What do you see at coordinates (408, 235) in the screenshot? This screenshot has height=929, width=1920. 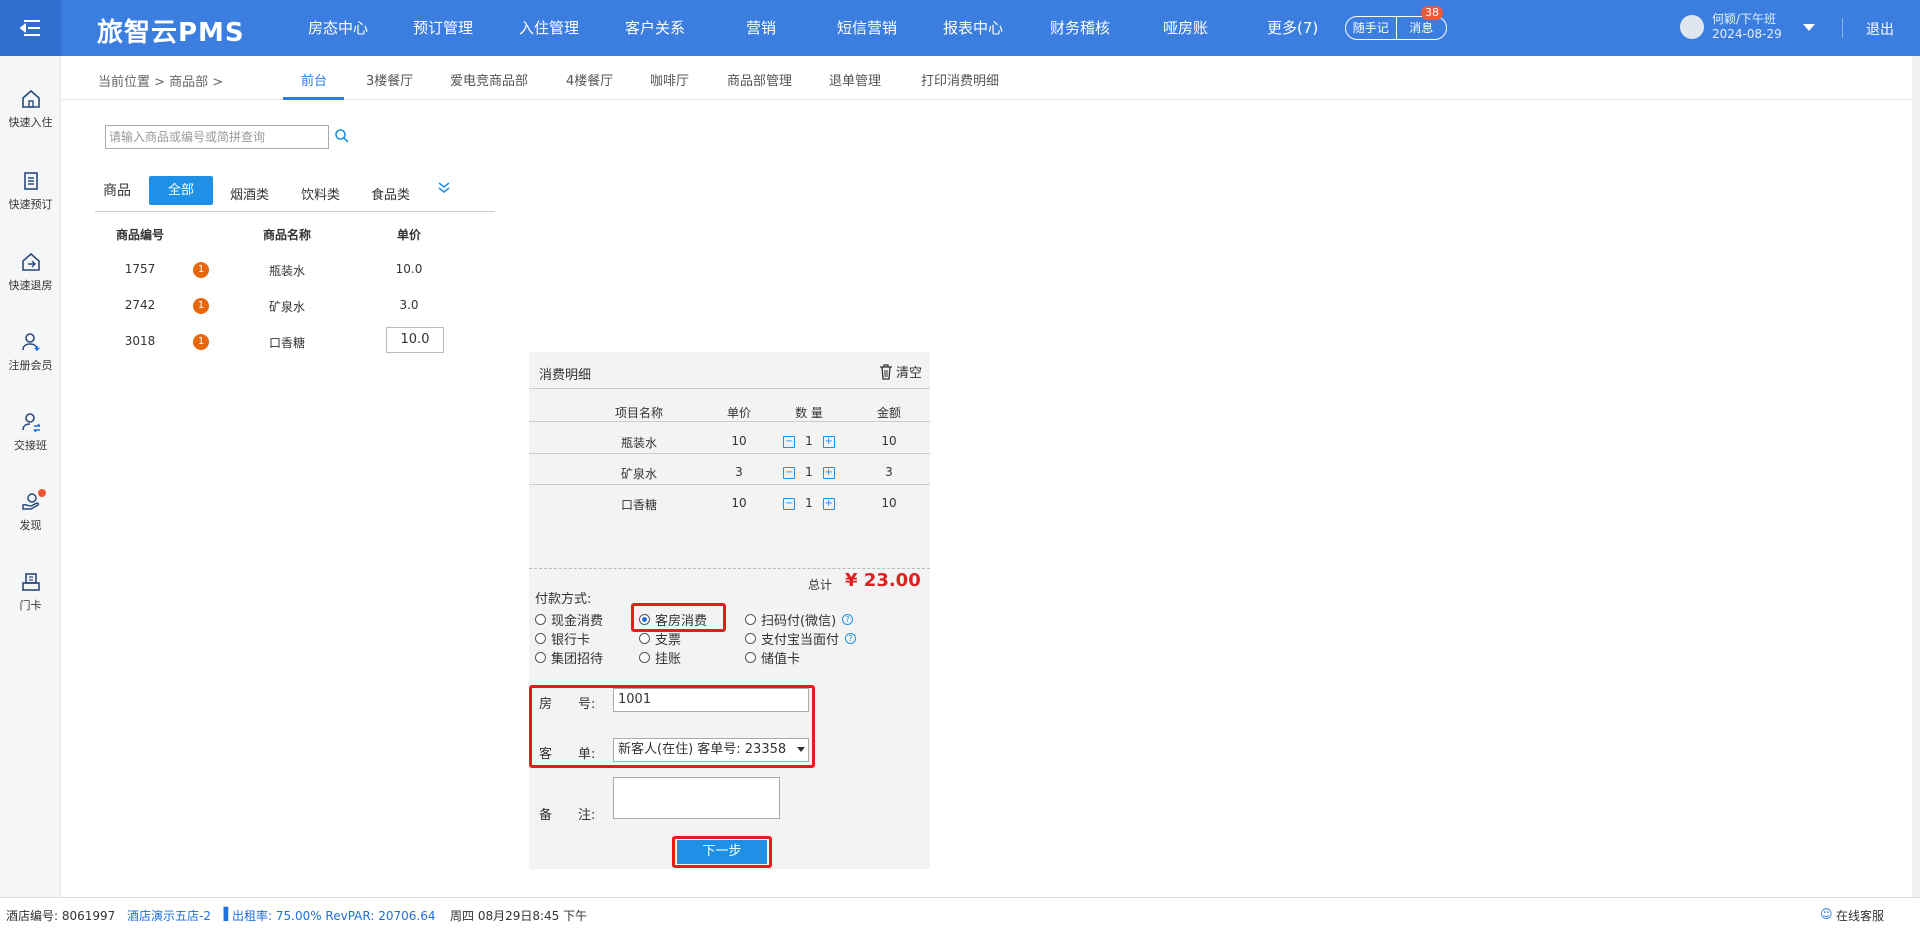 I see `header-price: 单价` at bounding box center [408, 235].